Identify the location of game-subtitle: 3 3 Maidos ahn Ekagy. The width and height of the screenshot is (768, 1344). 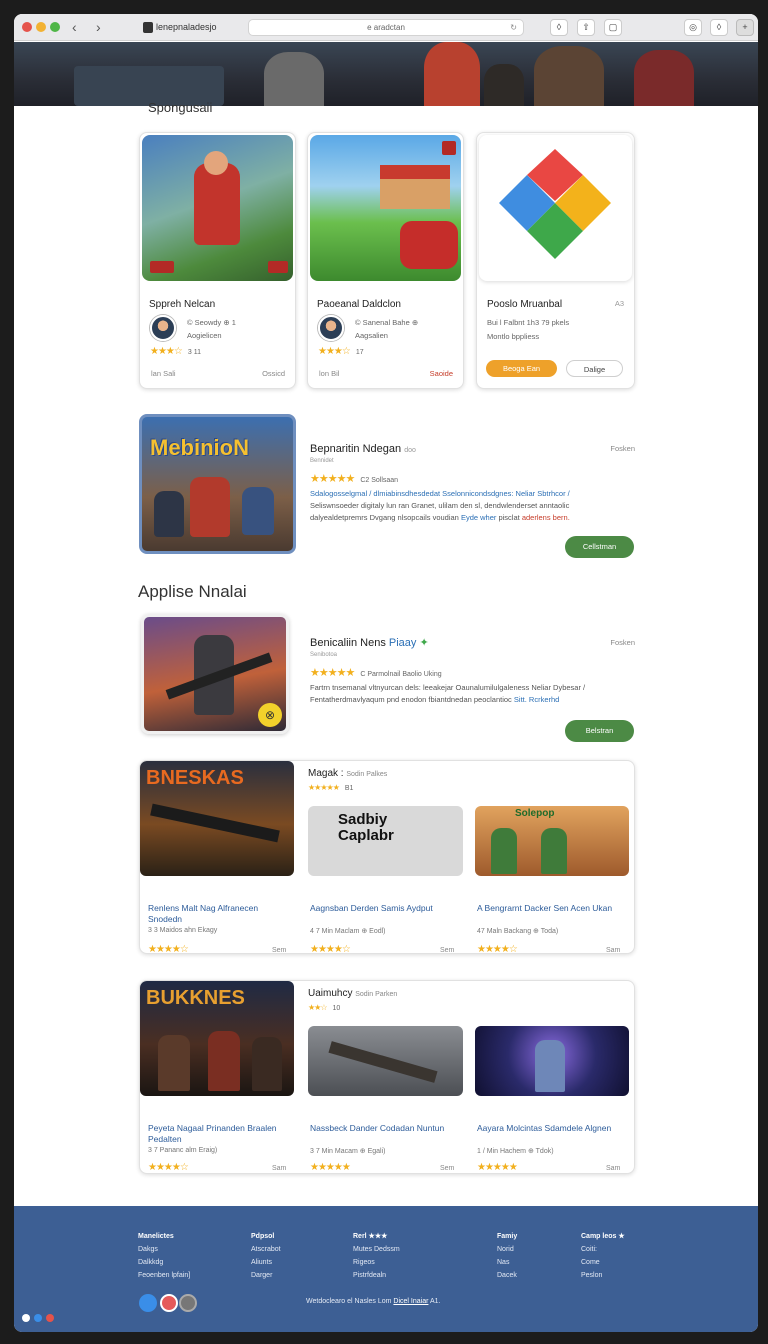
(183, 930).